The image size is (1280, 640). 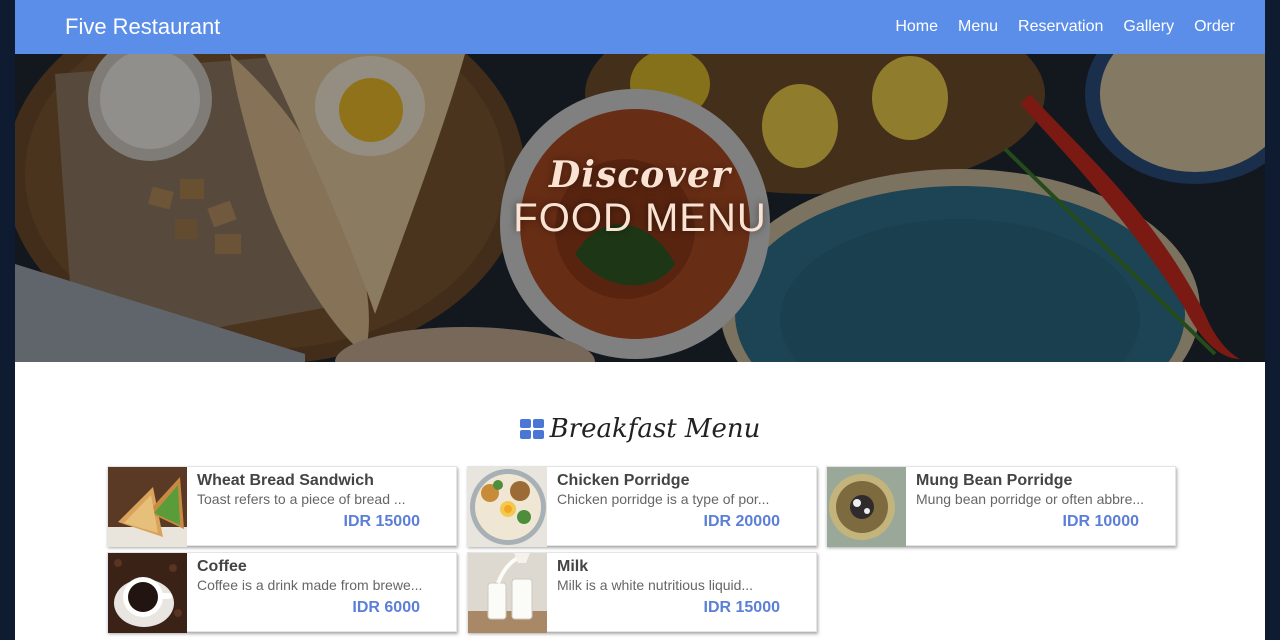 What do you see at coordinates (147, 507) in the screenshot?
I see `sandwich-image` at bounding box center [147, 507].